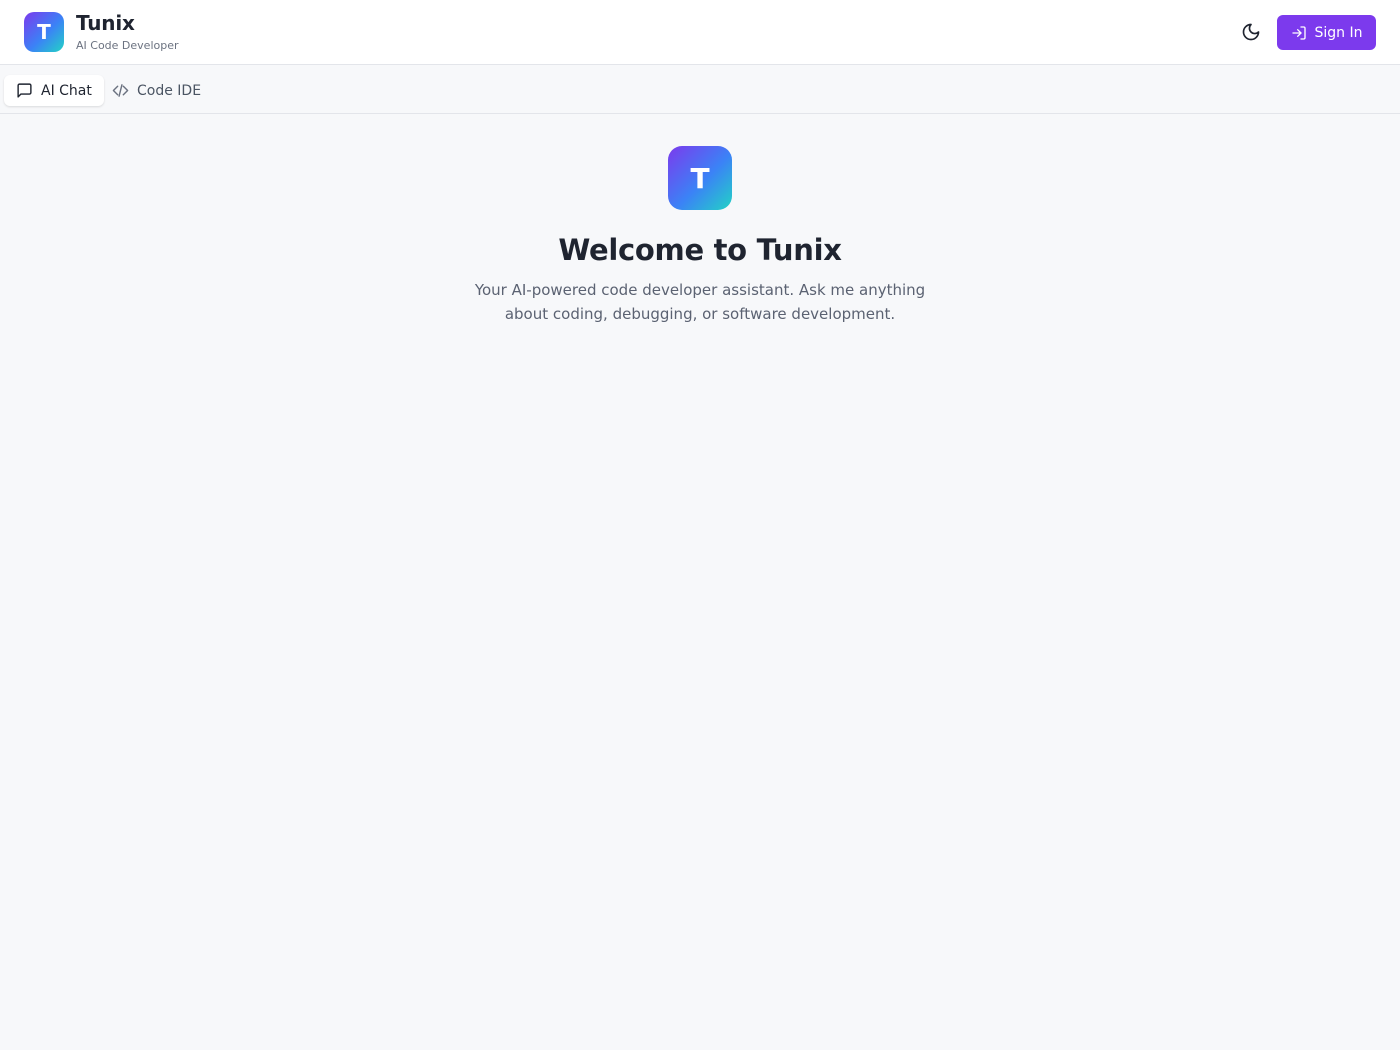 The image size is (1400, 1050). I want to click on app-logo: T, so click(44, 32).